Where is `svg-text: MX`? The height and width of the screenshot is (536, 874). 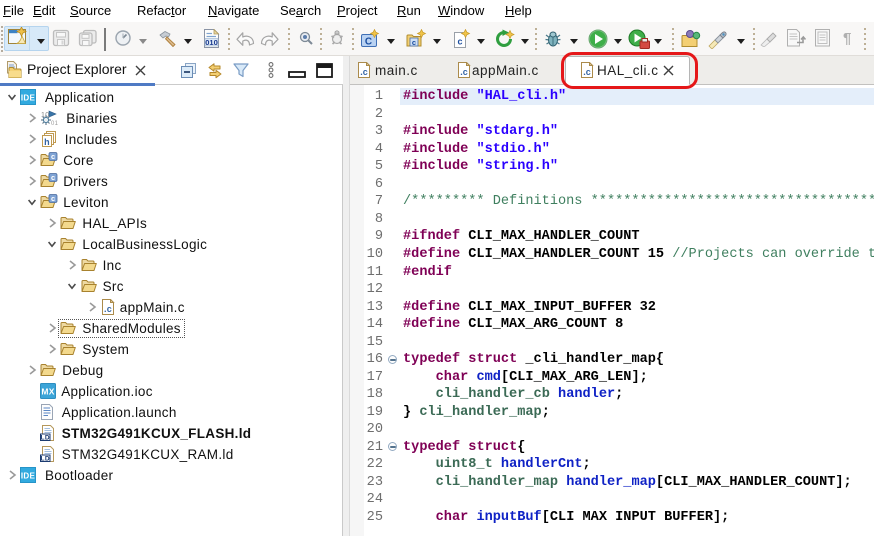 svg-text: MX is located at coordinates (48, 392).